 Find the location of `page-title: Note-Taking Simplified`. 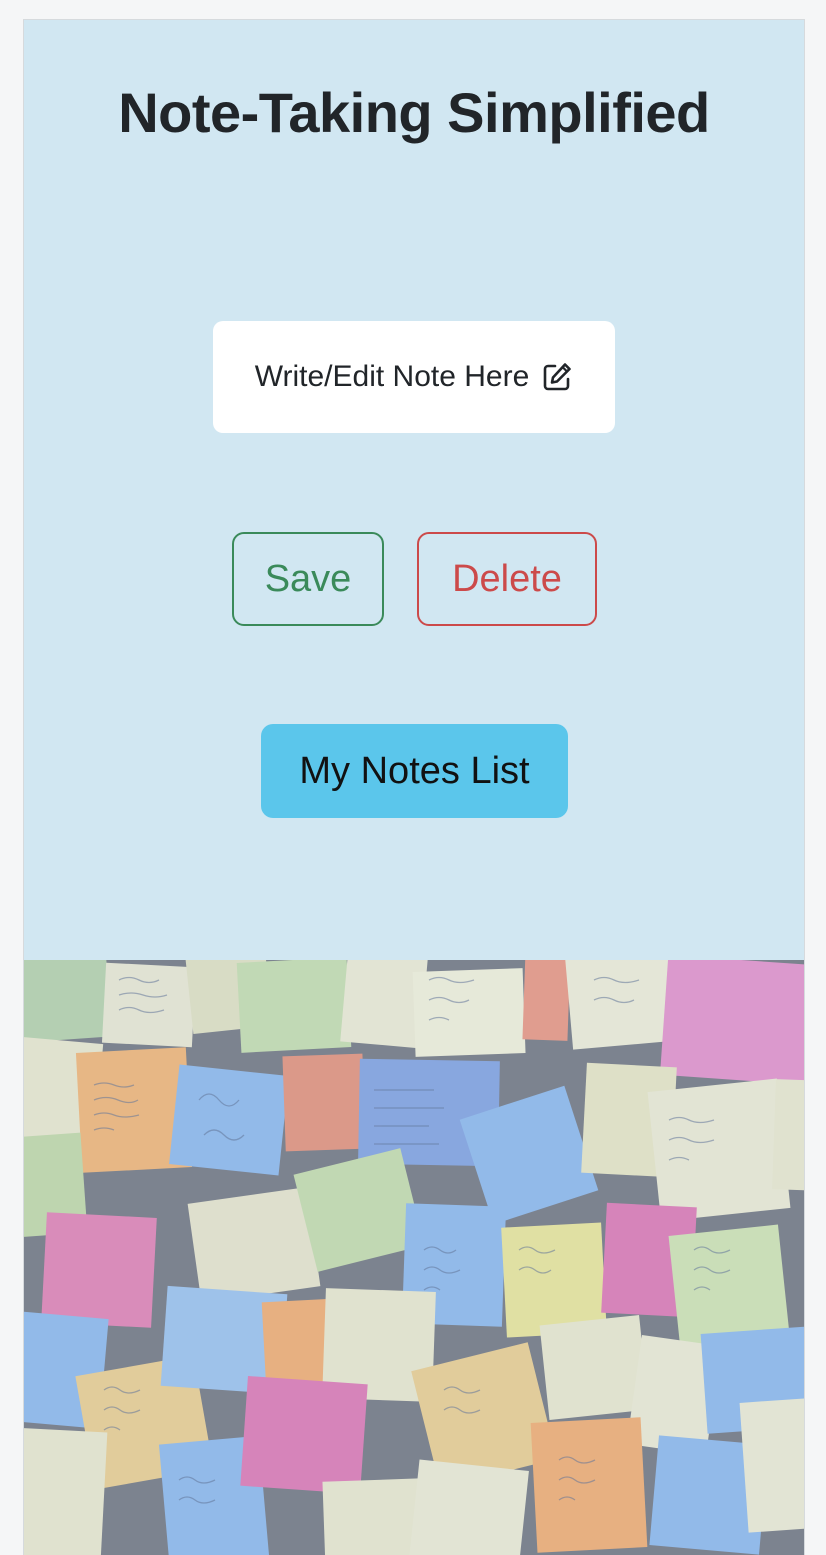

page-title: Note-Taking Simplified is located at coordinates (414, 112).